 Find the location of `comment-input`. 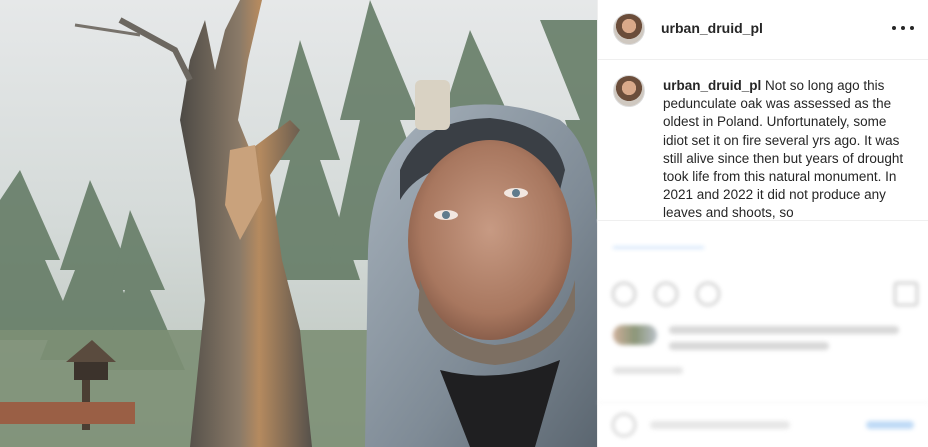

comment-input is located at coordinates (720, 425).